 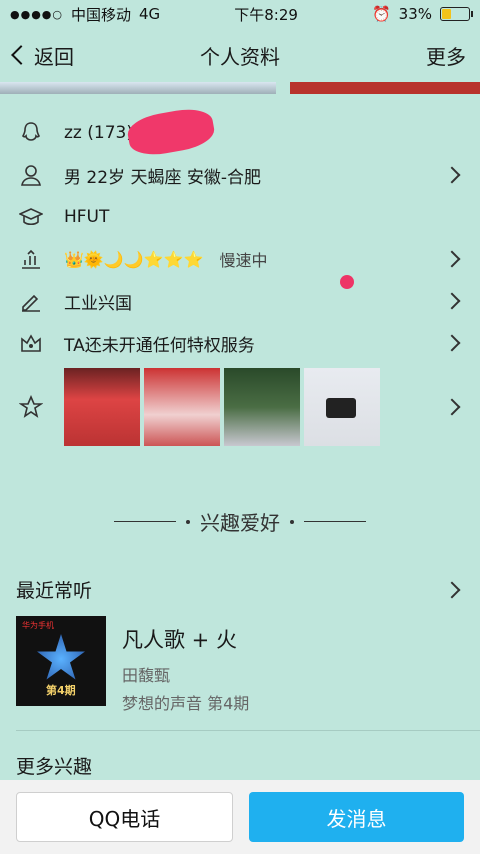 What do you see at coordinates (21, 55) in the screenshot?
I see `chevron-left-icon` at bounding box center [21, 55].